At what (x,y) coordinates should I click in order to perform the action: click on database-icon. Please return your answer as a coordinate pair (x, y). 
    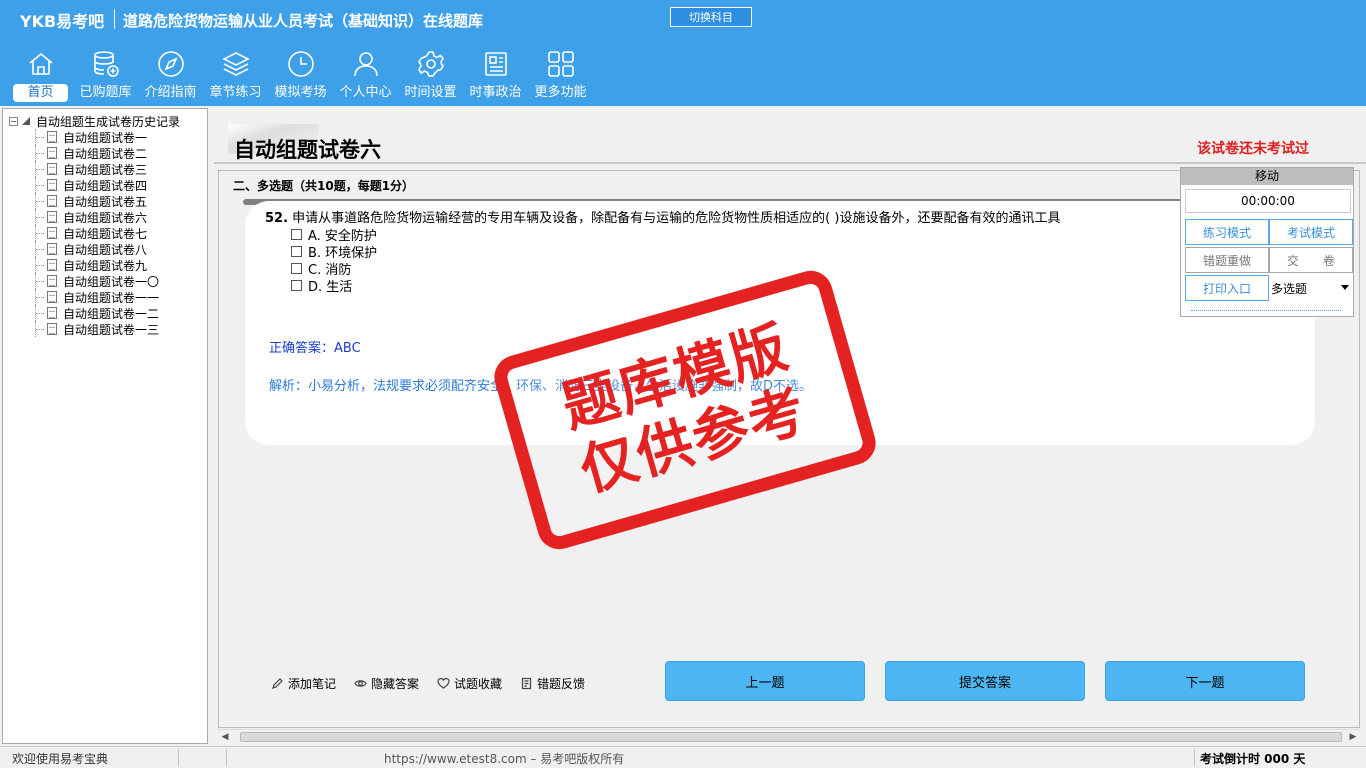
    Looking at the image, I should click on (106, 64).